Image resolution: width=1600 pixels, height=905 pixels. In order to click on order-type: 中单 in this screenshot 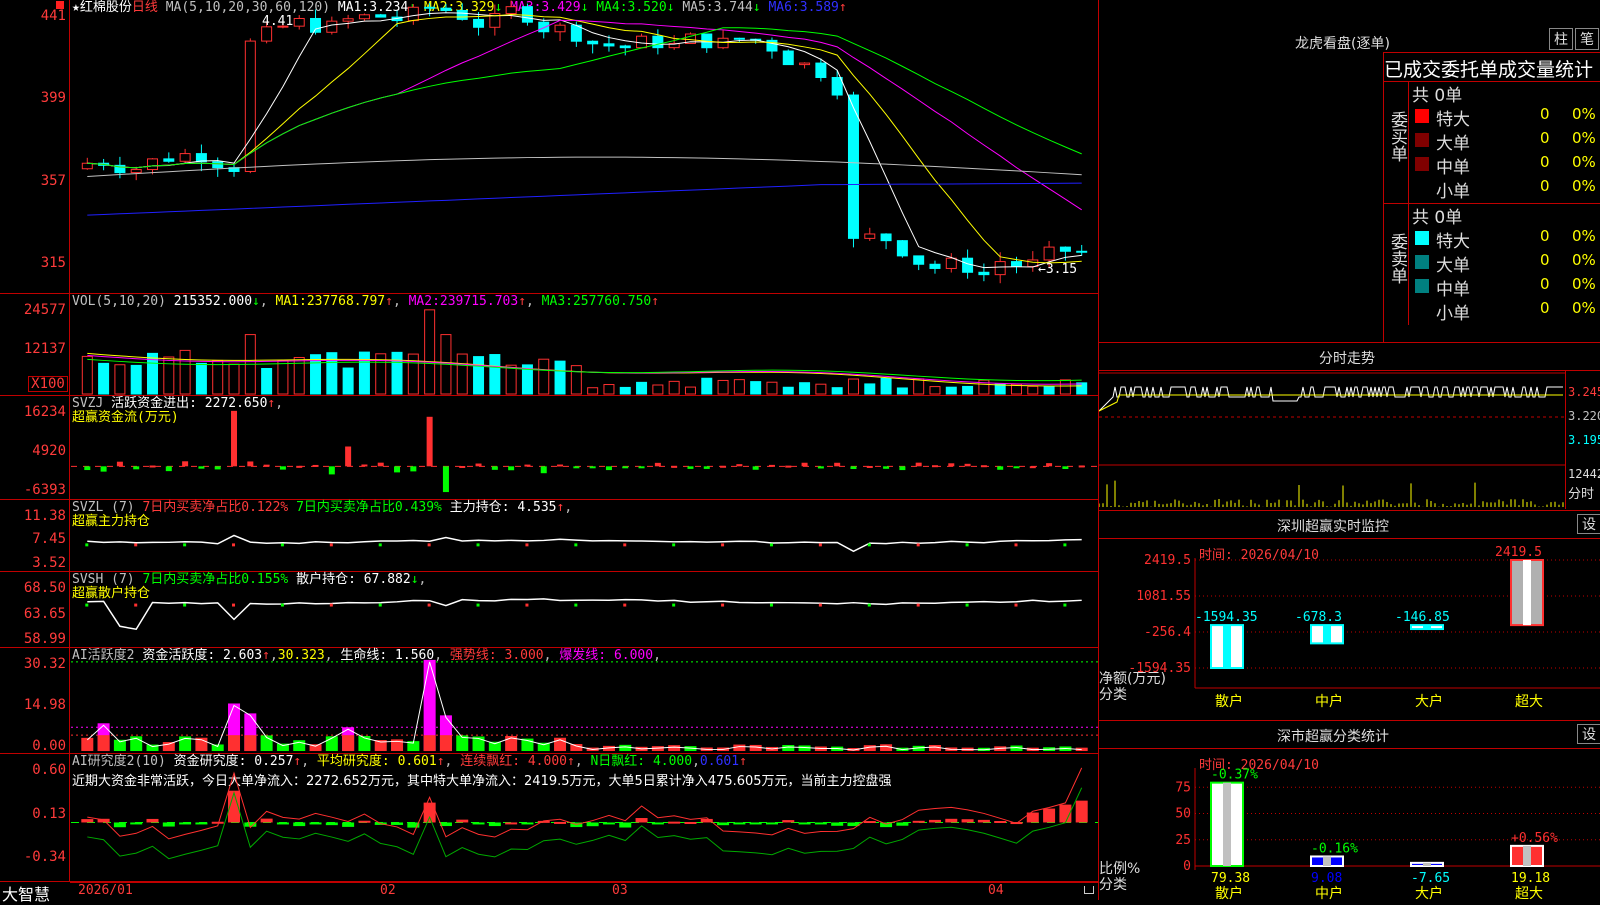, I will do `click(1453, 290)`.